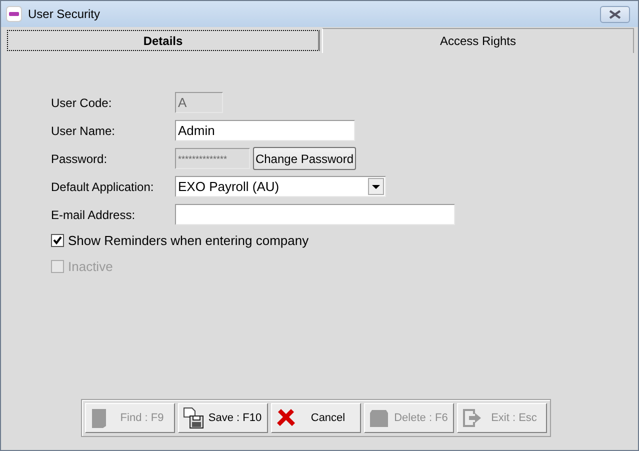 The image size is (639, 451). Describe the element at coordinates (83, 131) in the screenshot. I see `field-label: User Name:` at that location.